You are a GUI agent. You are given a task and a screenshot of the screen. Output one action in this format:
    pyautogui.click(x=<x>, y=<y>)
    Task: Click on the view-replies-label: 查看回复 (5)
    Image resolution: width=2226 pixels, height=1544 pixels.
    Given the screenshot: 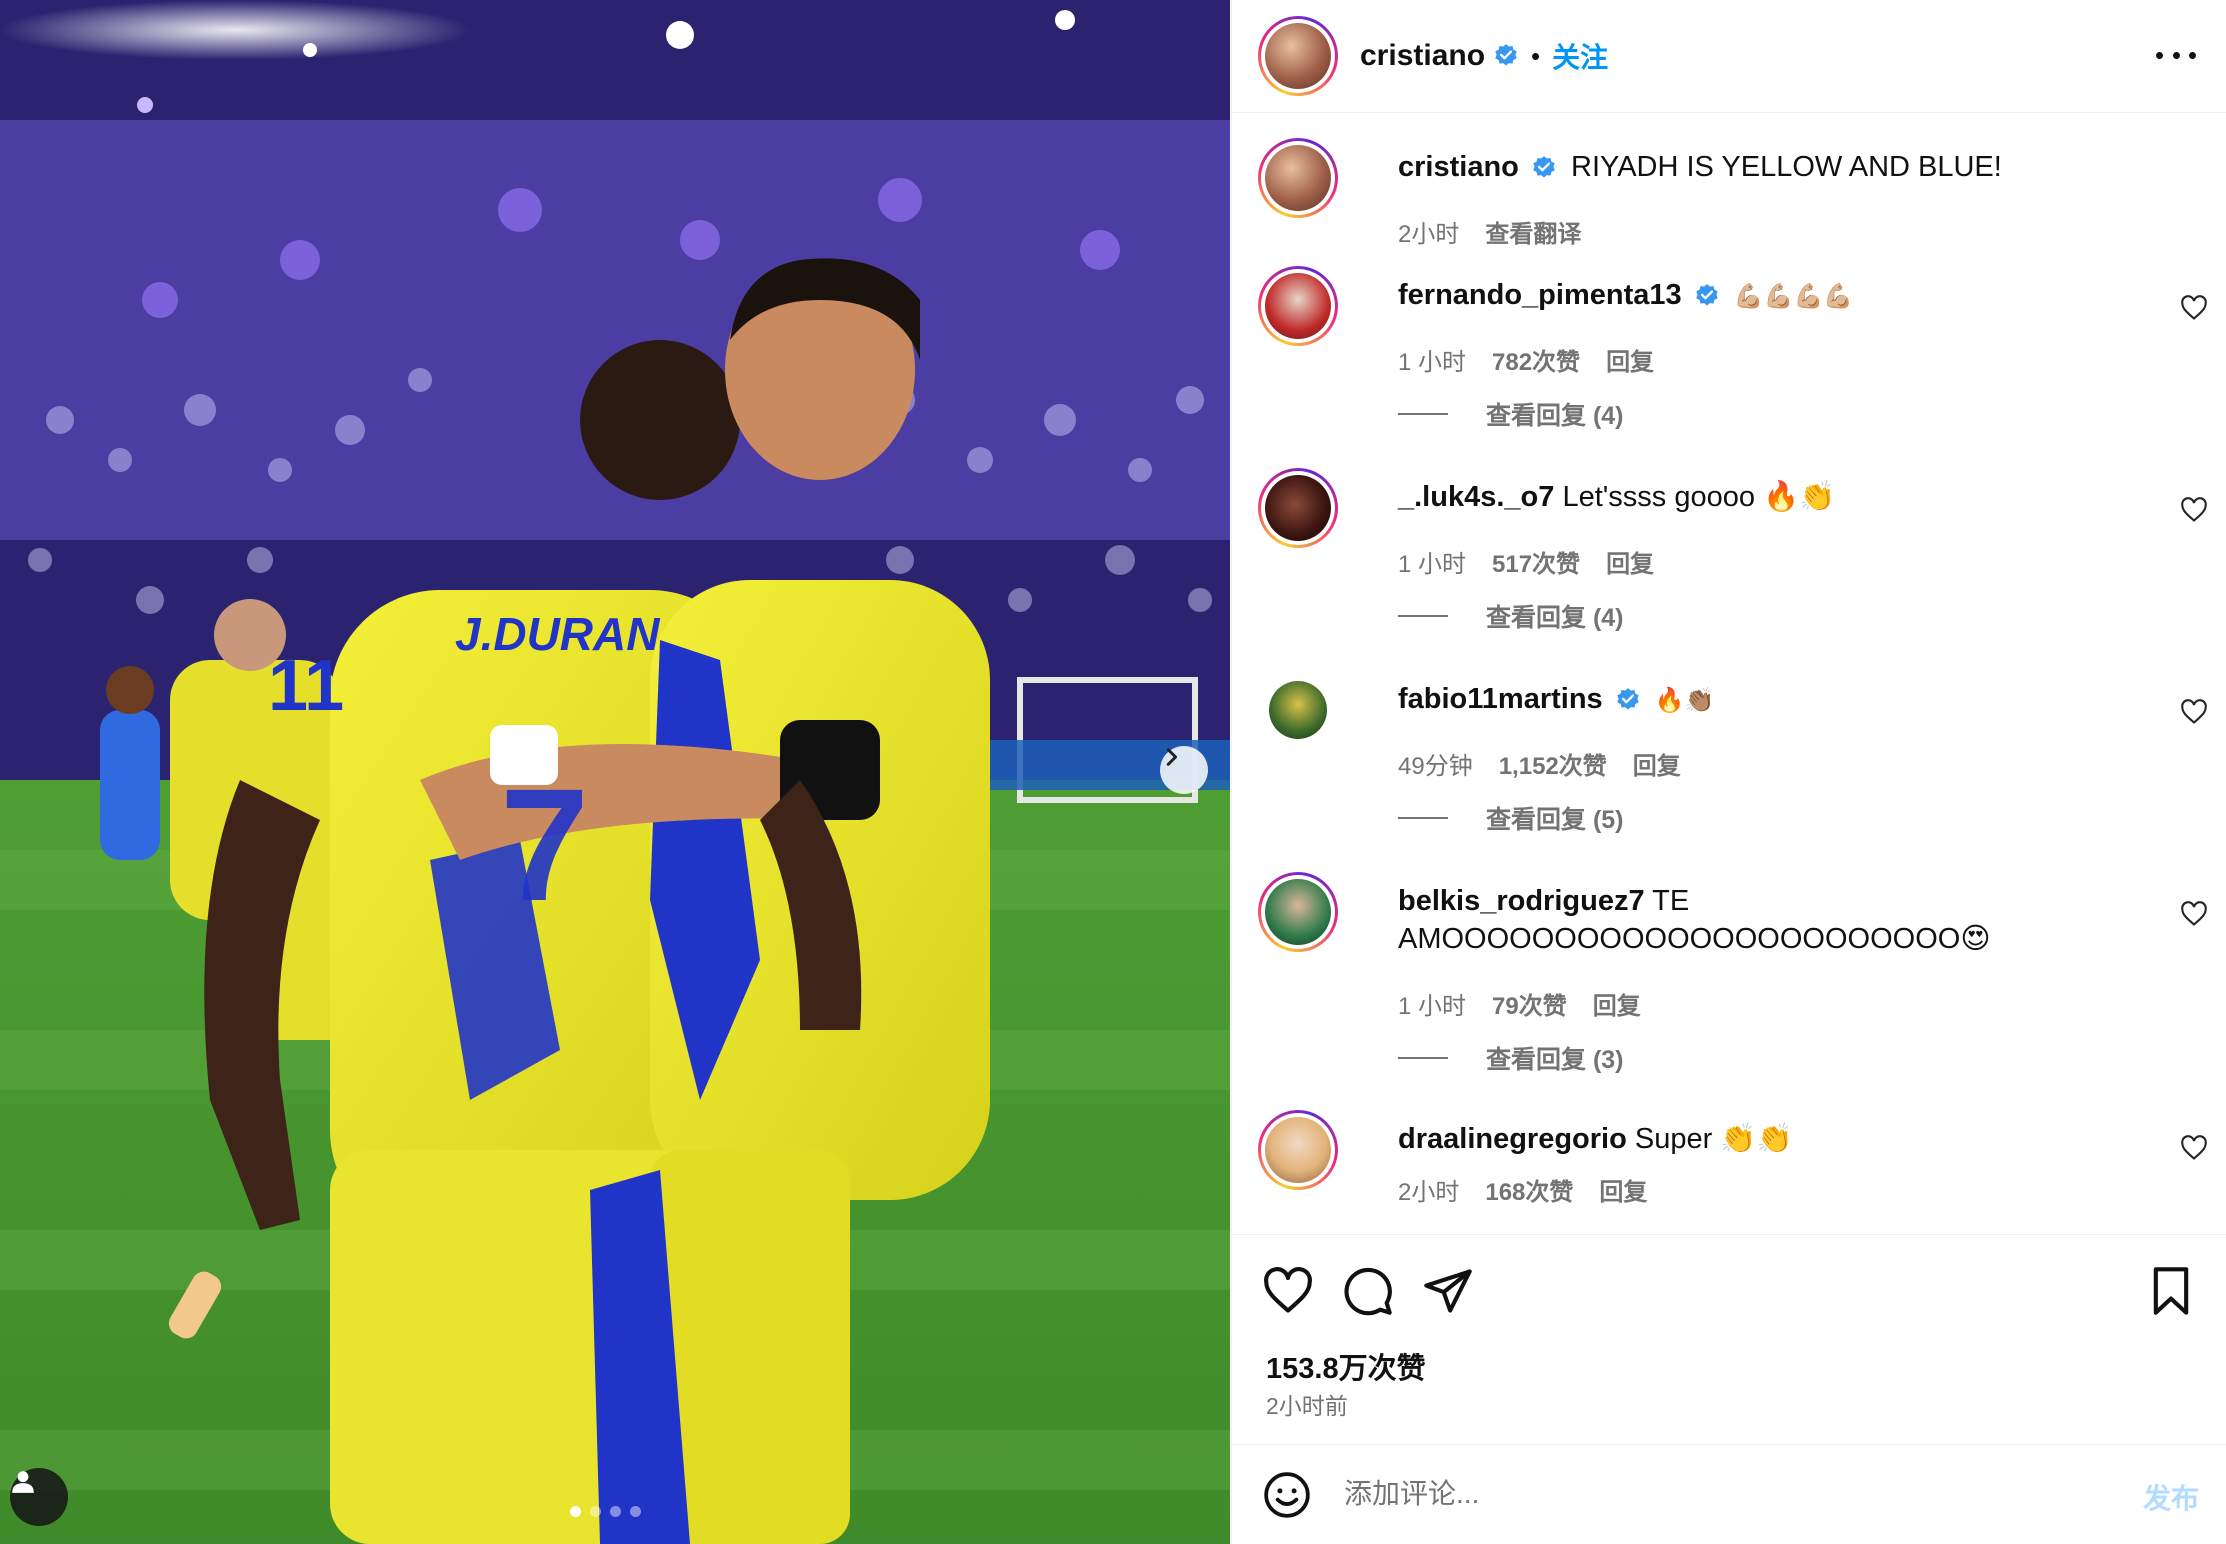 What is the action you would take?
    pyautogui.click(x=1555, y=820)
    